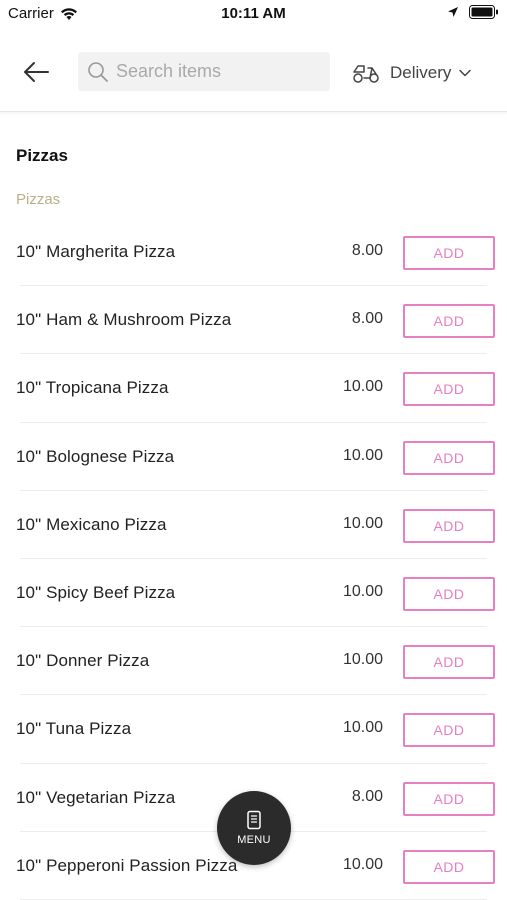 Image resolution: width=507 pixels, height=900 pixels. Describe the element at coordinates (253, 388) in the screenshot. I see `menu-item: 10" Tropicana Pizza 10.00 ADD` at that location.